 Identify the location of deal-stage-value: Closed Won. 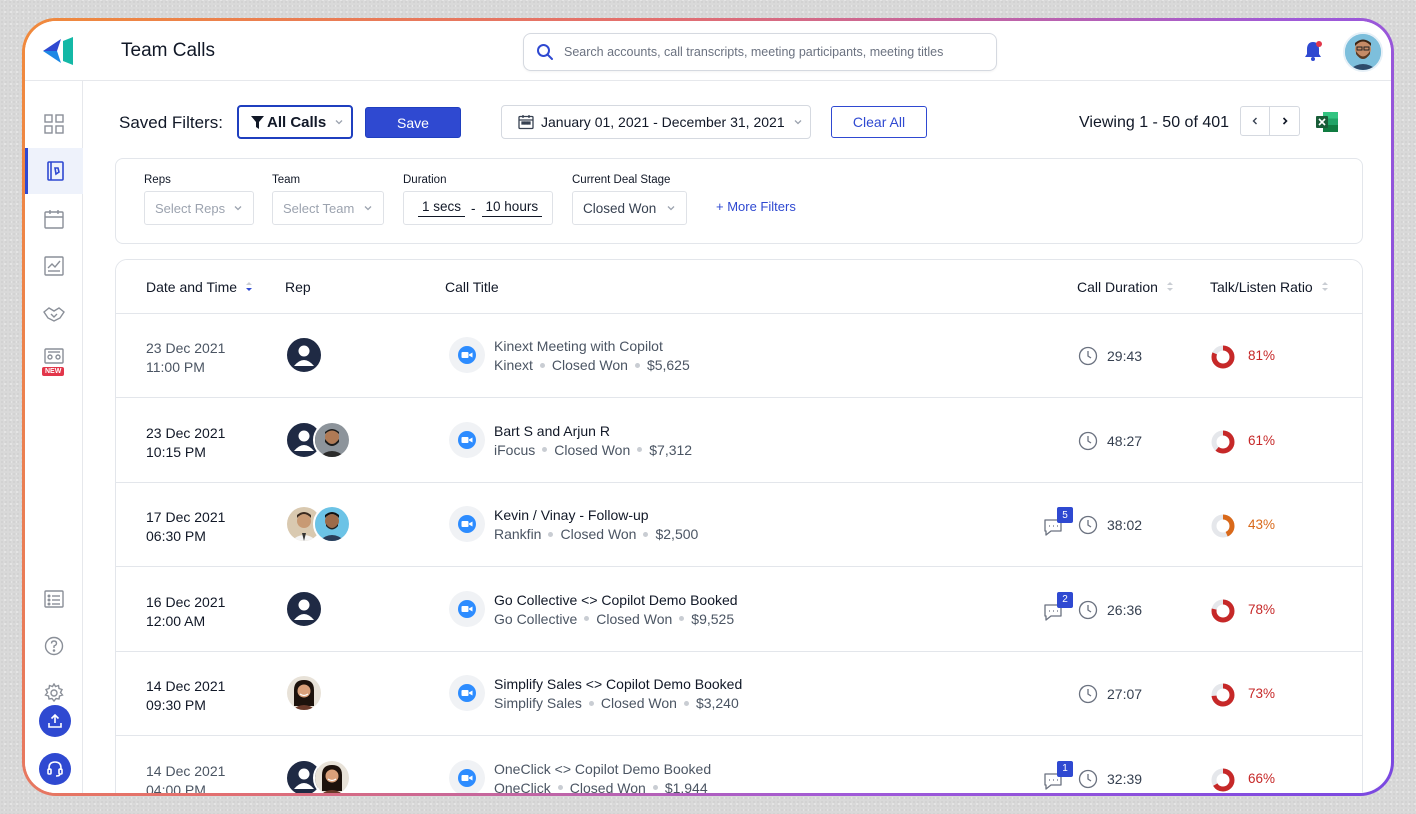
(620, 208).